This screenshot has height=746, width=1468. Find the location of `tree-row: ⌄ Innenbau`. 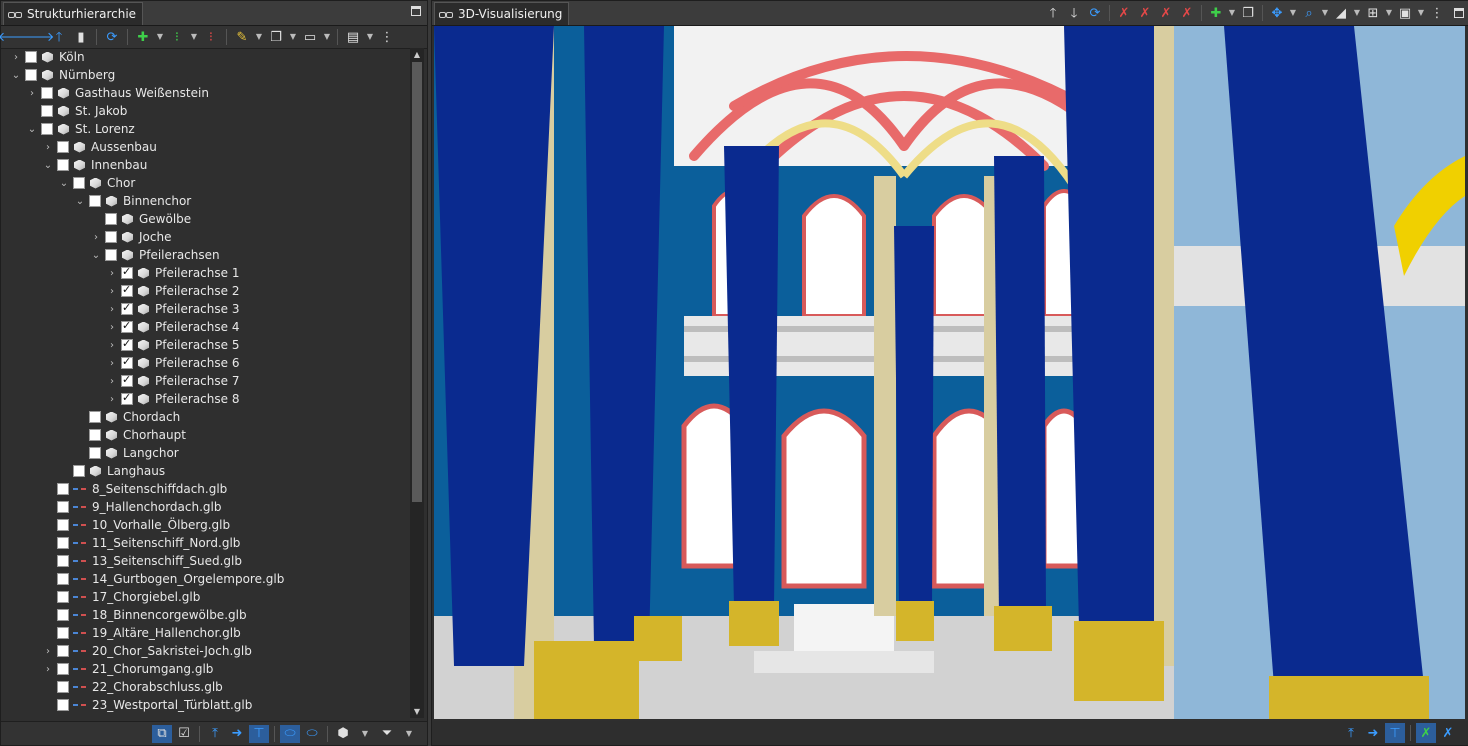

tree-row: ⌄ Innenbau is located at coordinates (205, 165).